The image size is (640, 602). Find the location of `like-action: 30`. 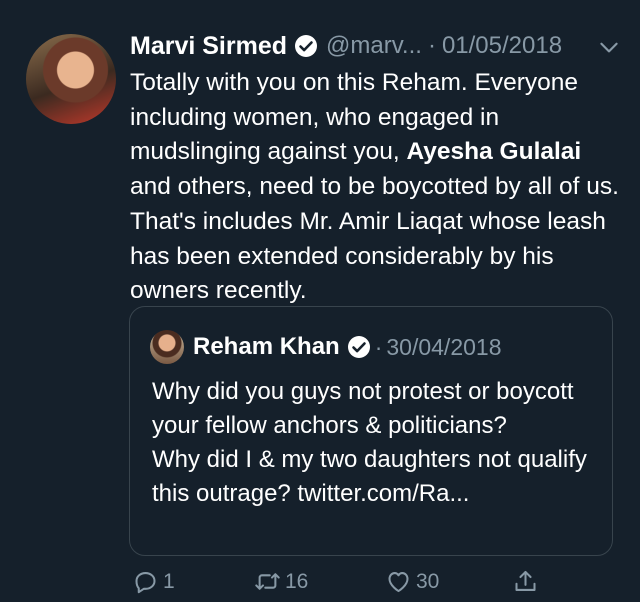

like-action: 30 is located at coordinates (412, 581).